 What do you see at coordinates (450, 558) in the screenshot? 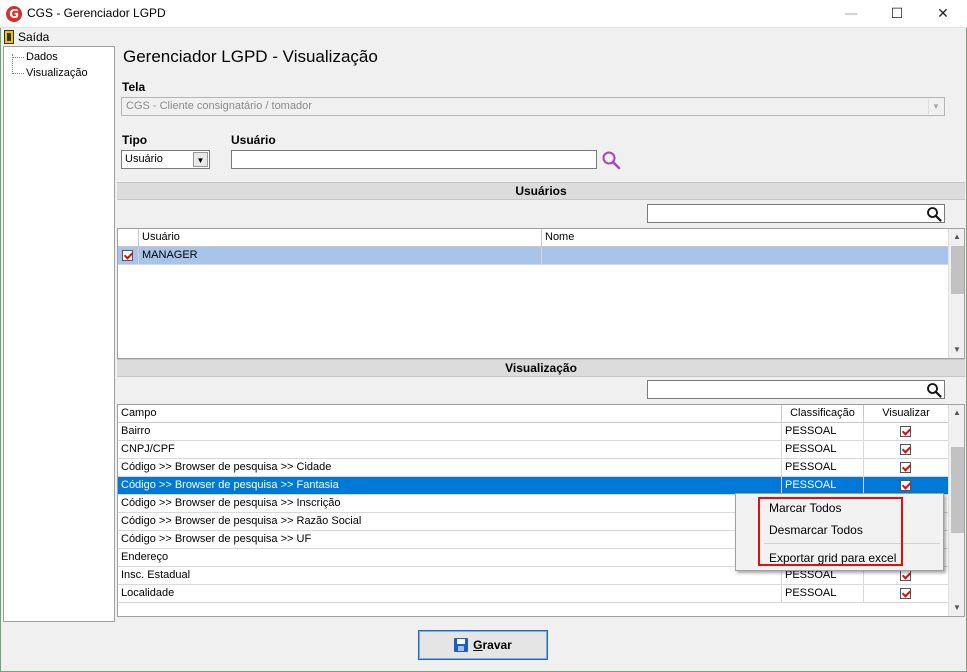
I see `cell-campo: Endereço` at bounding box center [450, 558].